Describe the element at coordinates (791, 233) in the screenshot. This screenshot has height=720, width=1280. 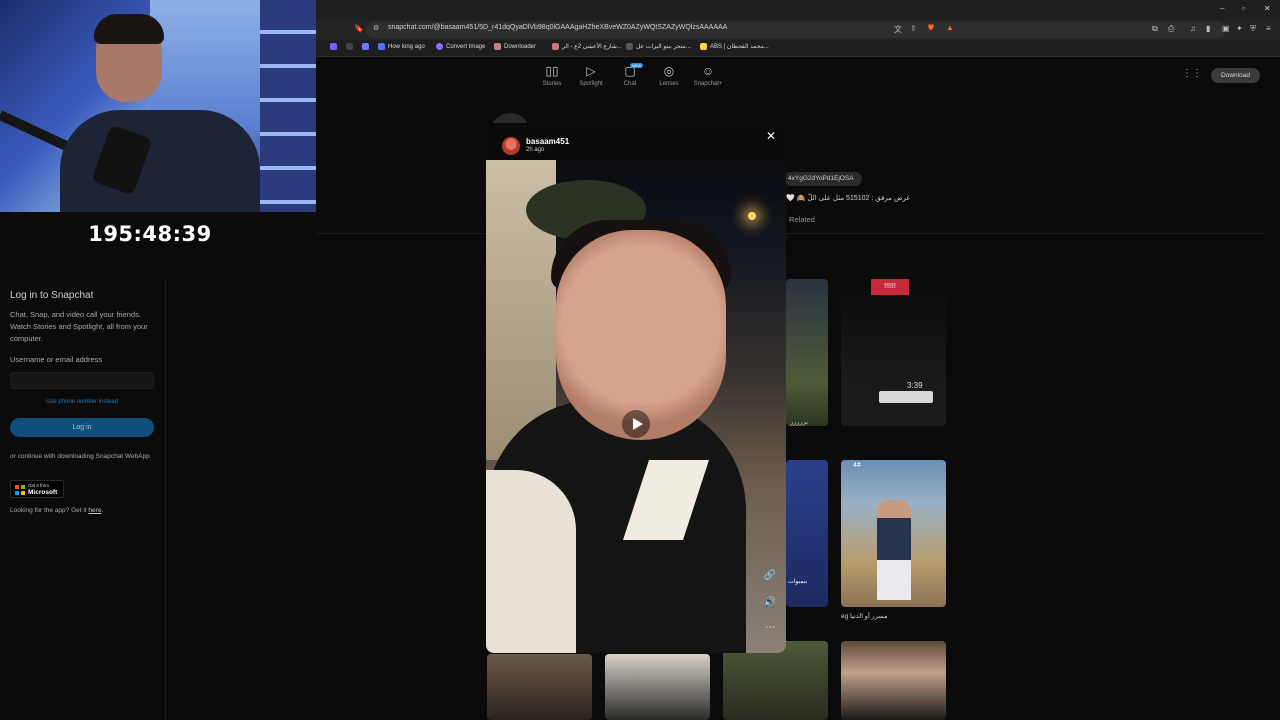
I see `divider` at that location.